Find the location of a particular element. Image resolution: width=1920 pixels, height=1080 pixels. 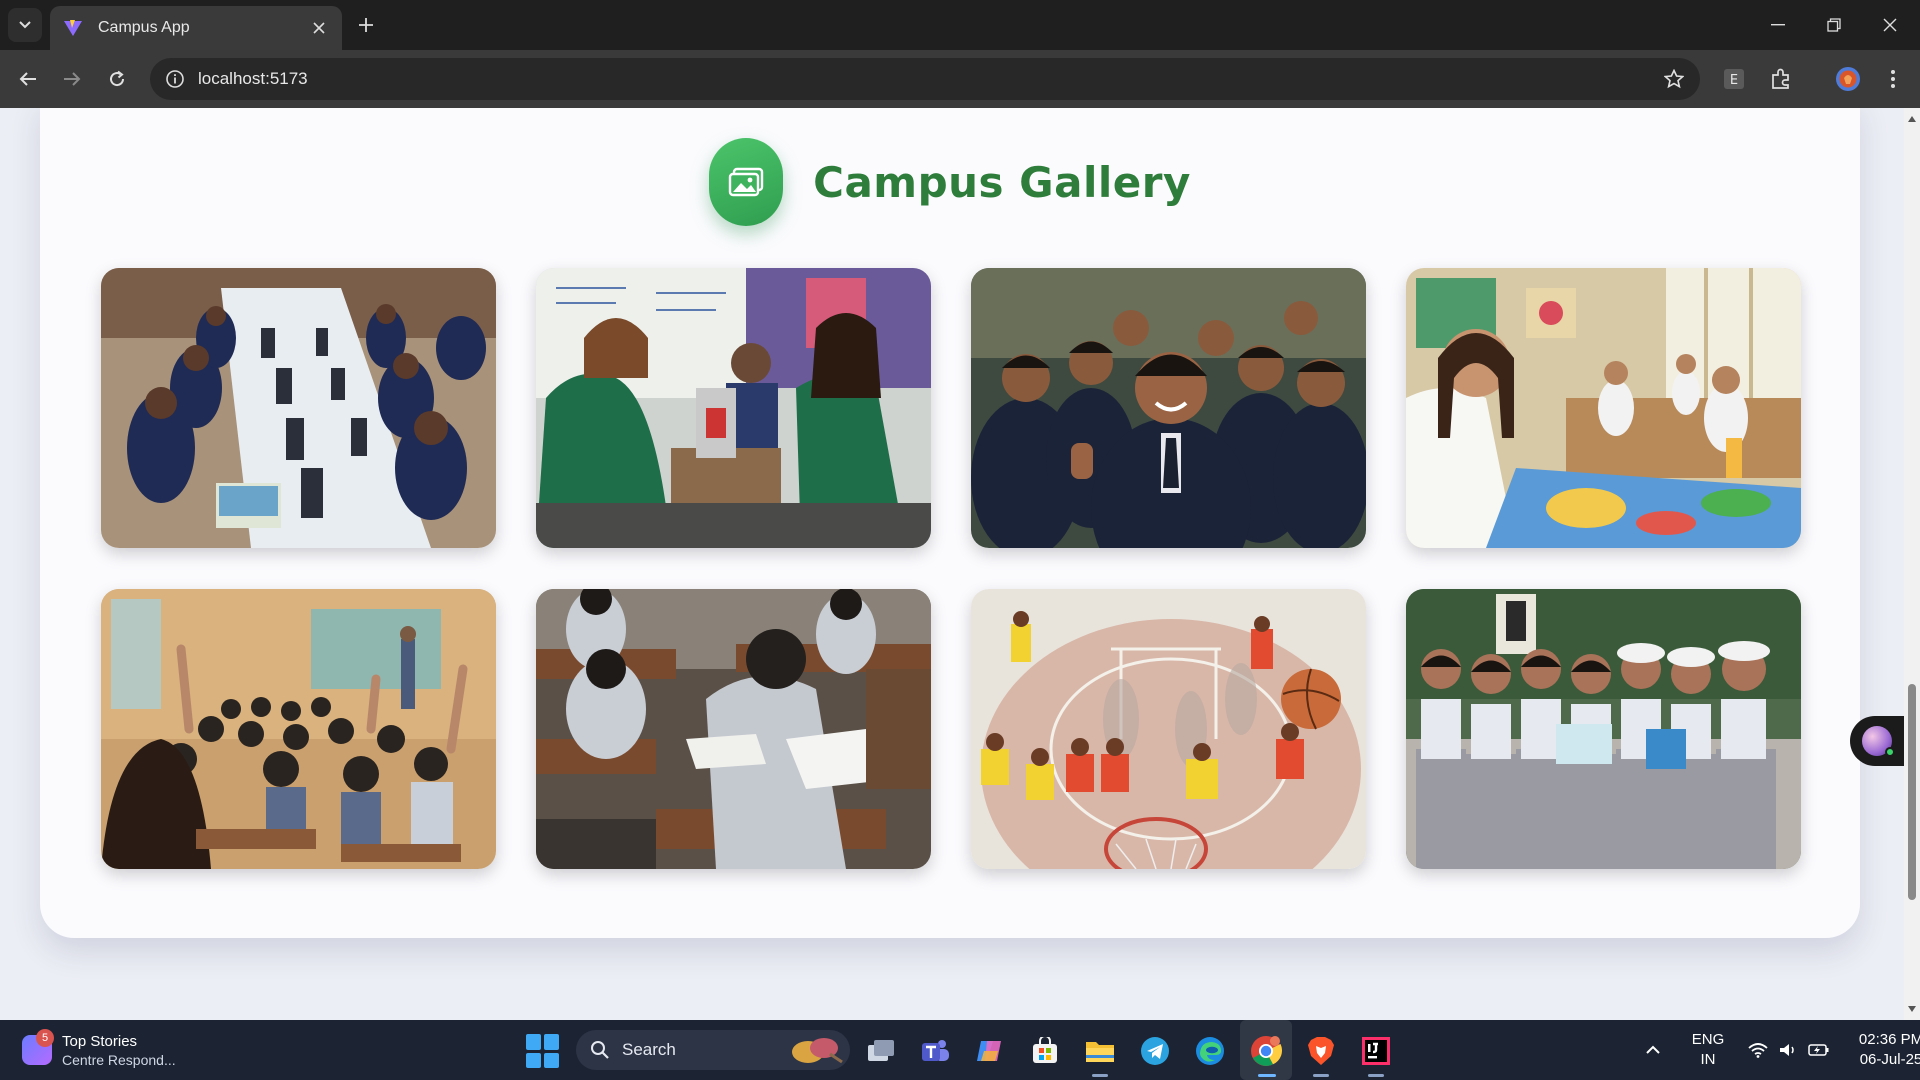

start-button is located at coordinates (543, 1051).